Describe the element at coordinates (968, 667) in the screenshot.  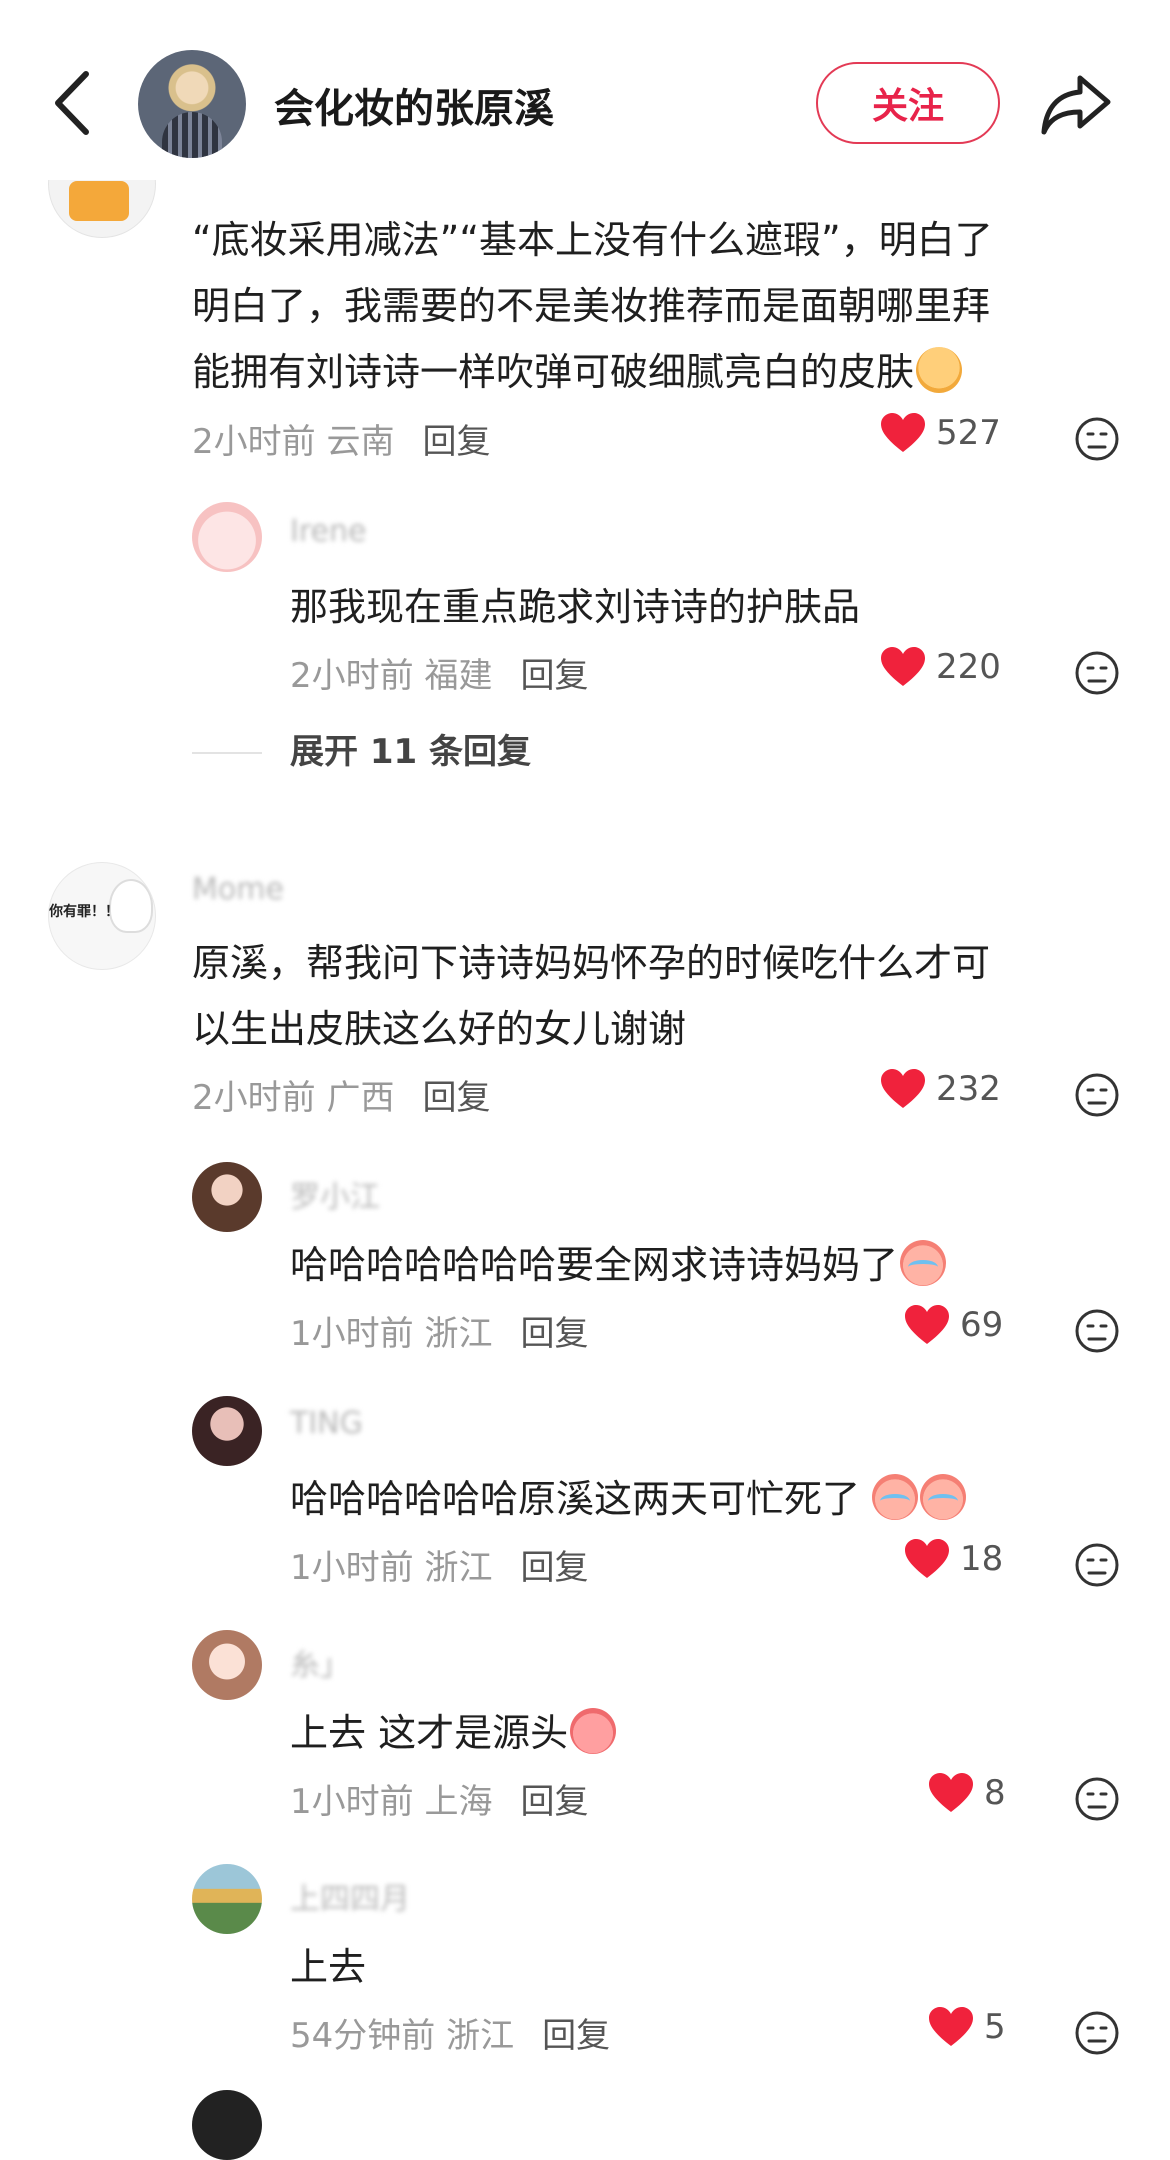
I see `like-count: 220` at that location.